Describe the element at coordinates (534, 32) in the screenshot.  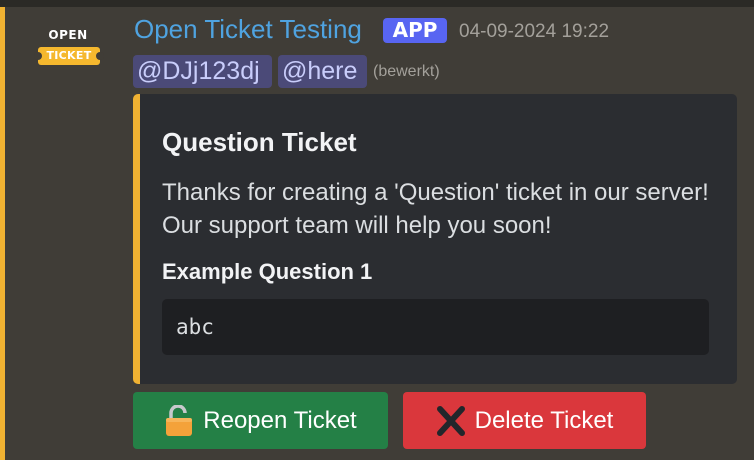
I see `message-timestamp: 04-09-2024 19:22` at that location.